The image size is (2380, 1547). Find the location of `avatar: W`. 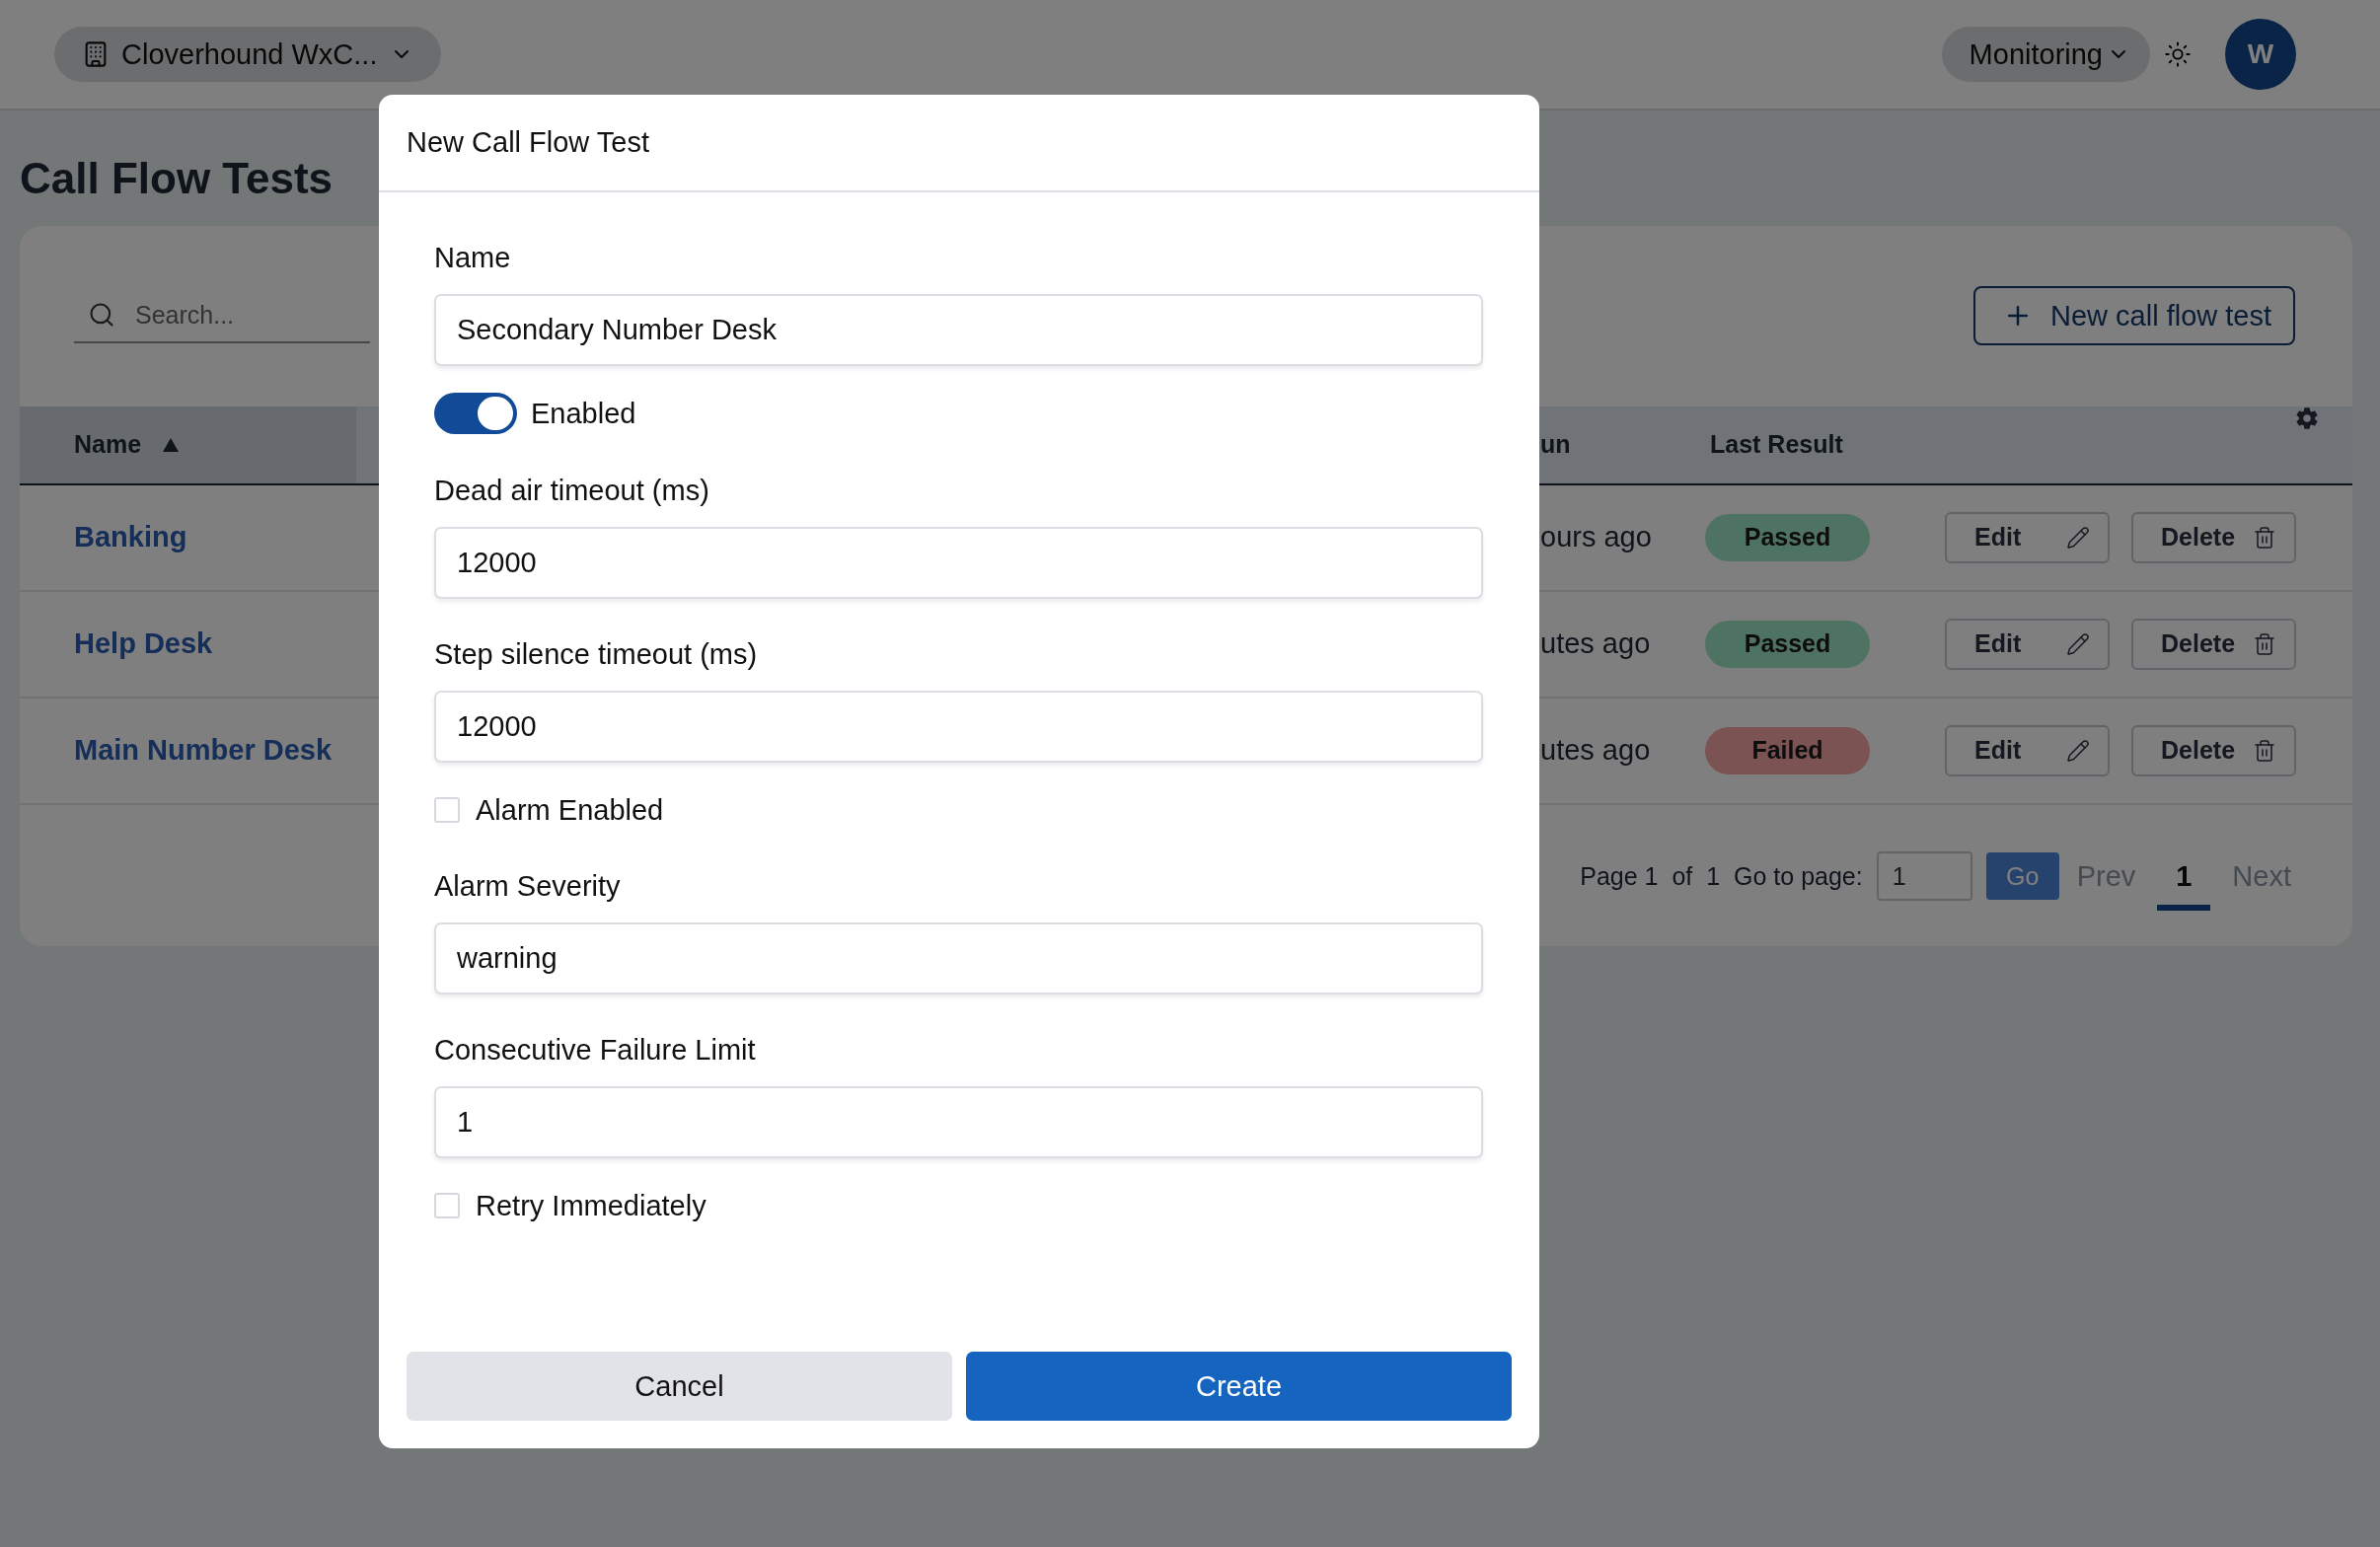

avatar: W is located at coordinates (2260, 54).